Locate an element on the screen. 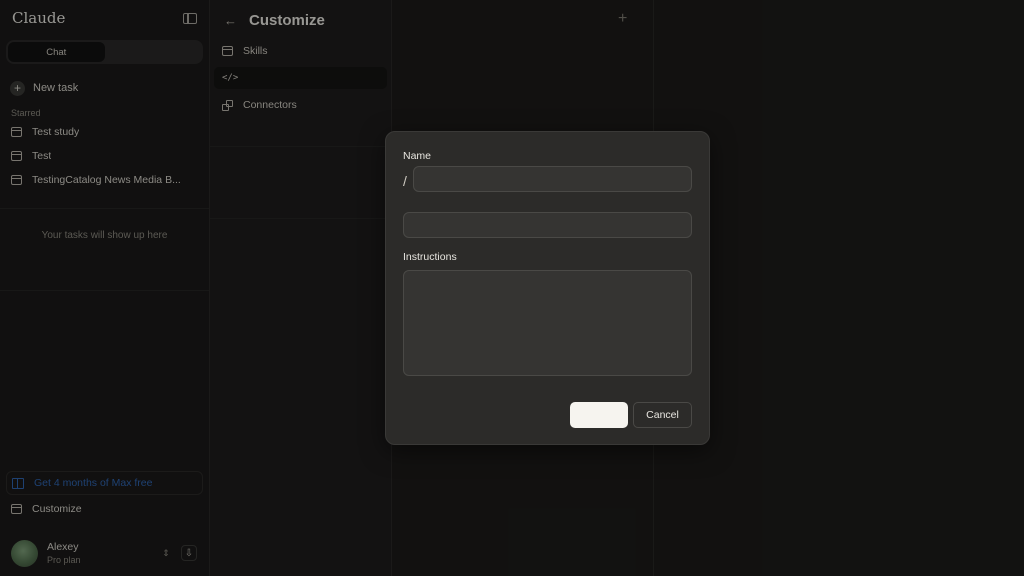 The width and height of the screenshot is (1024, 576). description-input is located at coordinates (547, 225).